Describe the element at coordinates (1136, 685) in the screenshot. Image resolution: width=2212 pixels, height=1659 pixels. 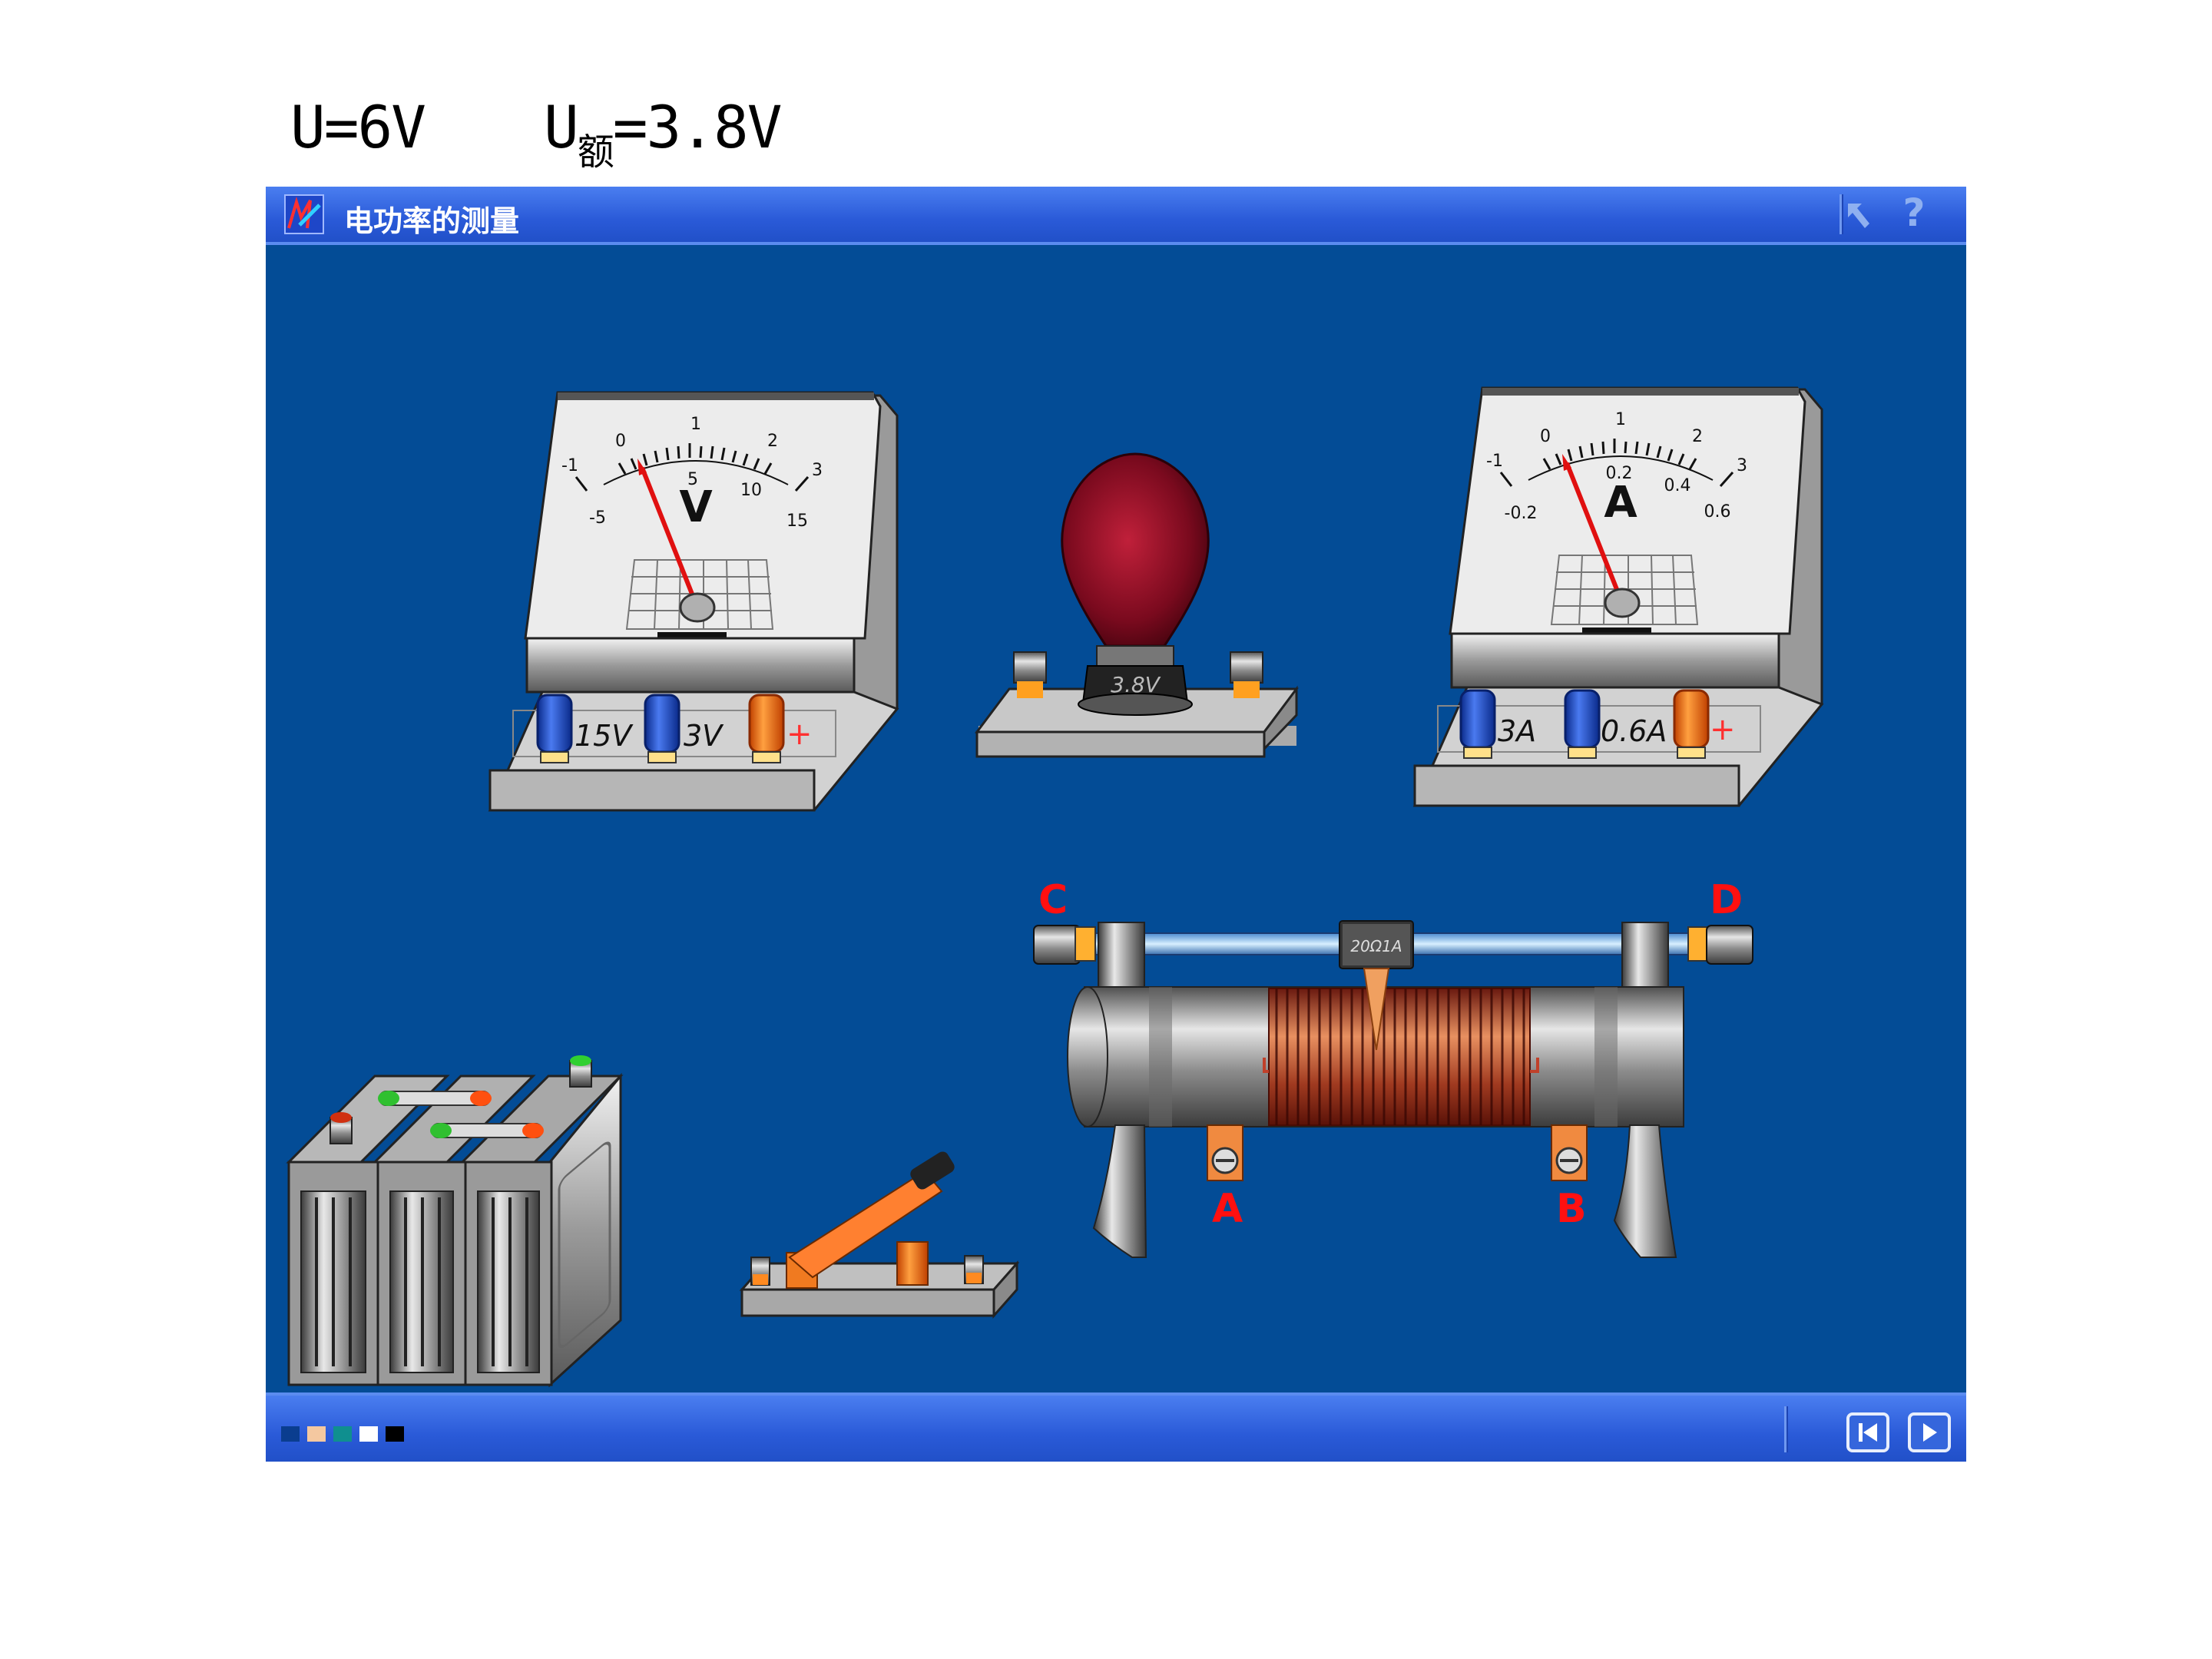
I see `bulb-rating-label: 3.8V` at that location.